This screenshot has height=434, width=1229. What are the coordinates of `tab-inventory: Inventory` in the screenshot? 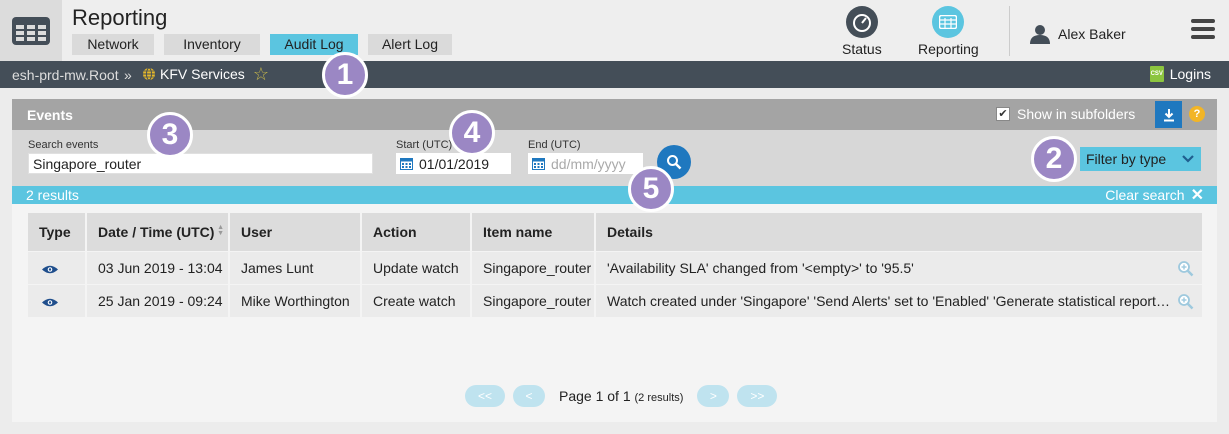 It's located at (212, 44).